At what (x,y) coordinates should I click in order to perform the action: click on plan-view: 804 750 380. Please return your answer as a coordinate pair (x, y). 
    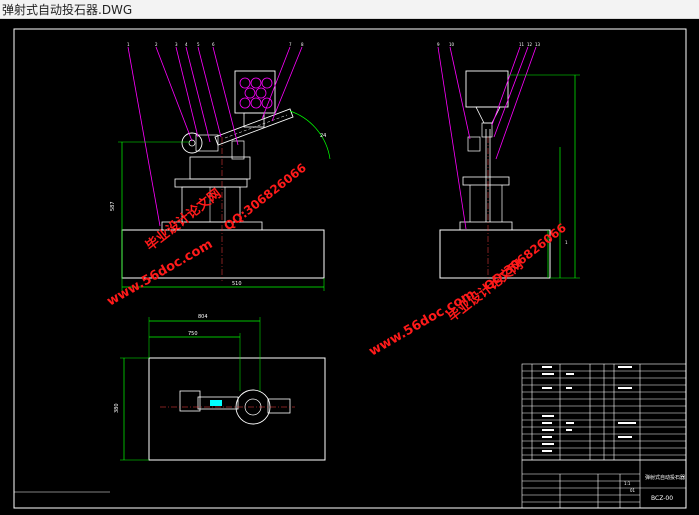
    Looking at the image, I should click on (220, 387).